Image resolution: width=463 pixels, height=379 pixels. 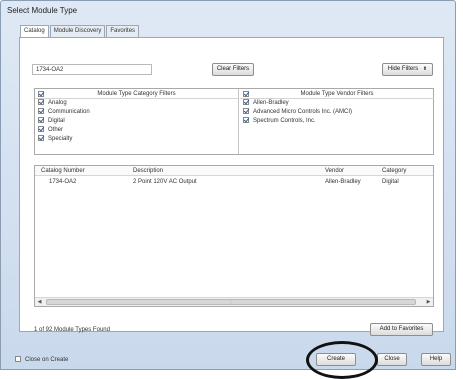 What do you see at coordinates (136, 139) in the screenshot?
I see `category-item-specialty: Specialty` at bounding box center [136, 139].